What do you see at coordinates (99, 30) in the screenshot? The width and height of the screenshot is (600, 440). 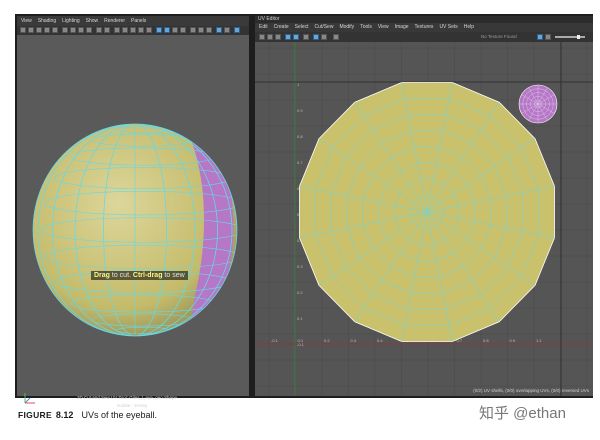 I see `safe-action-icon` at bounding box center [99, 30].